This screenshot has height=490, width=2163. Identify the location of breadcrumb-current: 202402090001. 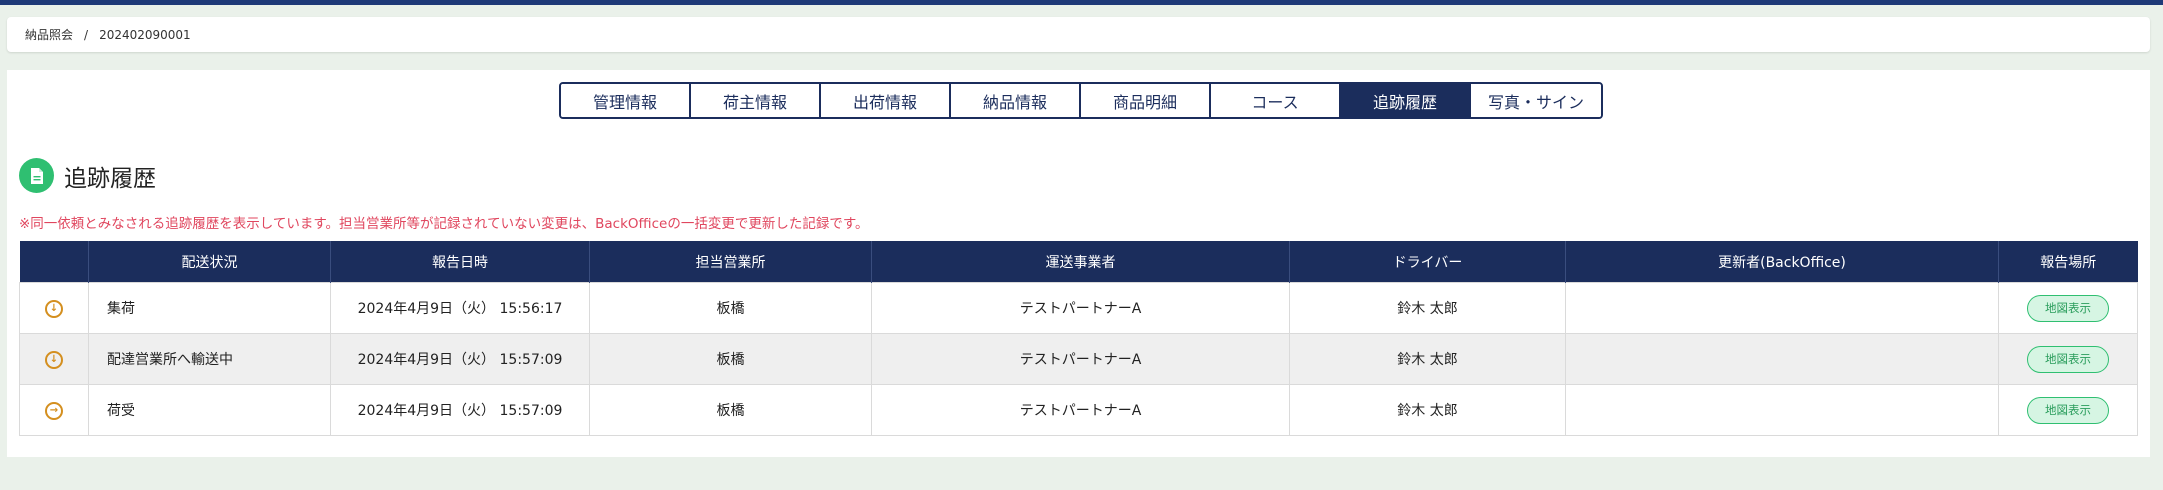
(145, 34).